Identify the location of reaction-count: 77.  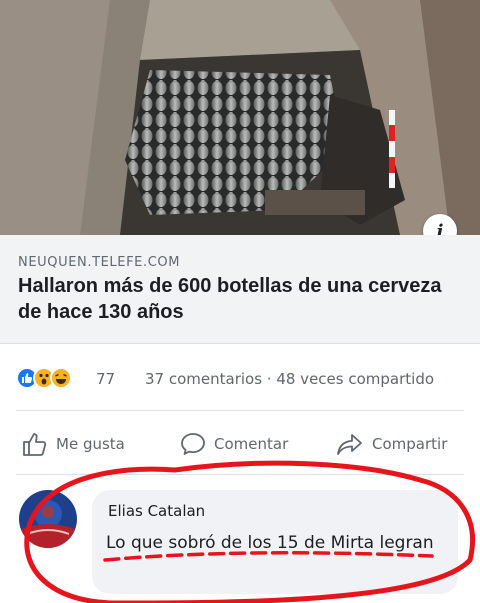
(105, 379).